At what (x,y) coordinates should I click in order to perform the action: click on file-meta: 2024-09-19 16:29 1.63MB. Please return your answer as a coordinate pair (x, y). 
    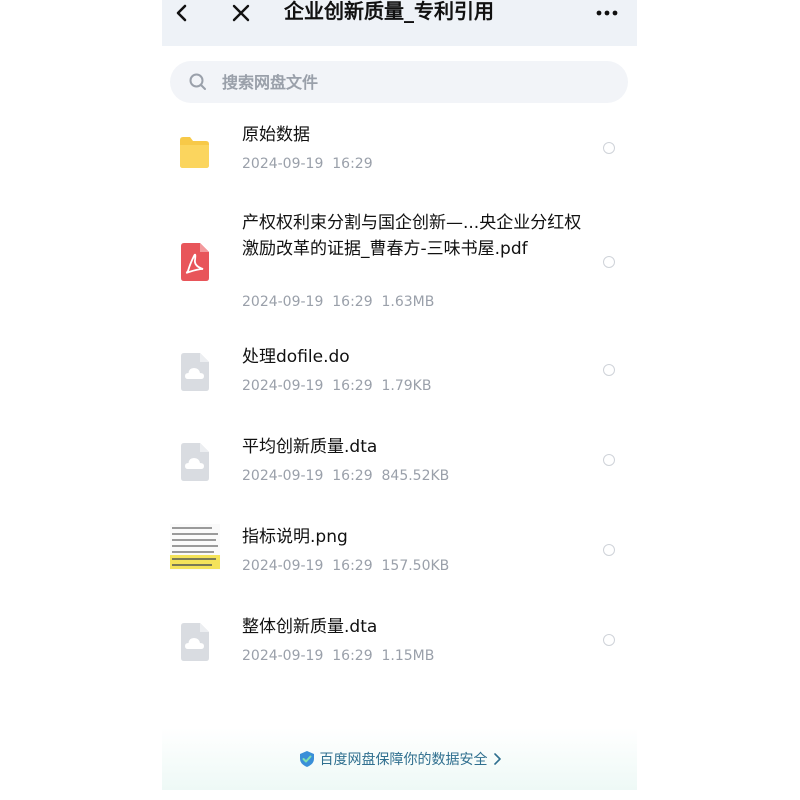
    Looking at the image, I should click on (338, 302).